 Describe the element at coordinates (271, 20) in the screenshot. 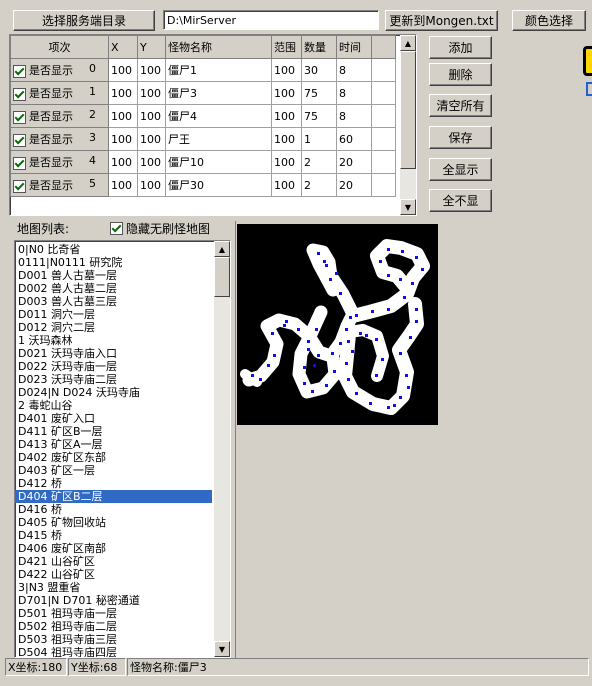

I see `server-dir-path-field: D:\MirServer` at that location.